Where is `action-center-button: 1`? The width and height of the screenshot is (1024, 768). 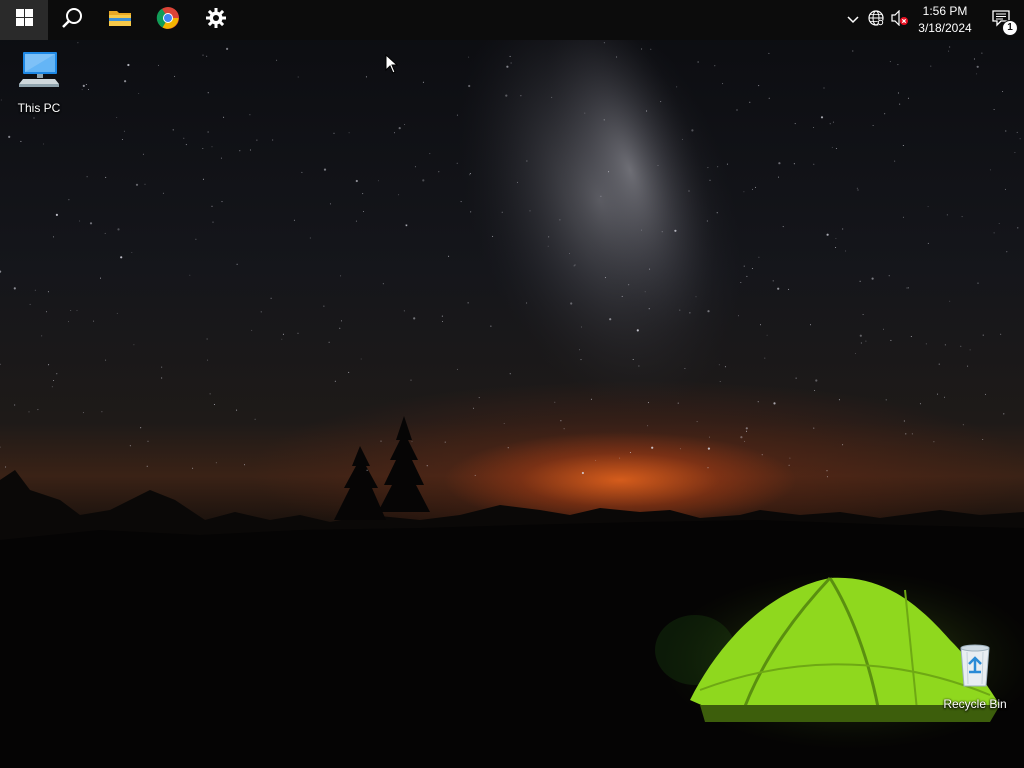
action-center-button: 1 is located at coordinates (1001, 20).